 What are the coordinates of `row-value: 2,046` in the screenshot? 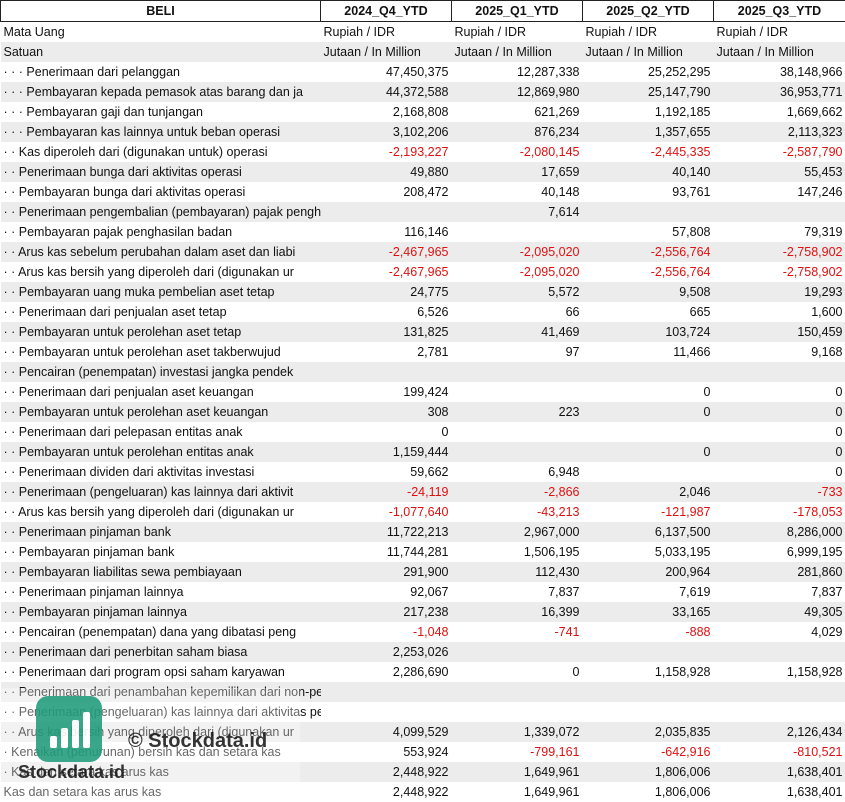 It's located at (648, 492).